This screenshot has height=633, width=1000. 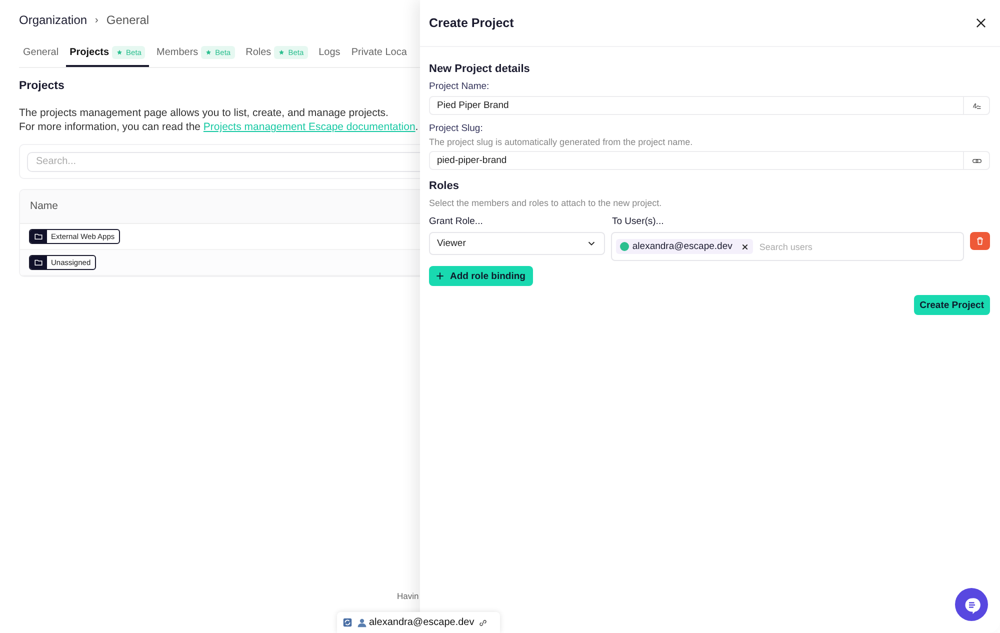 I want to click on project-name-field: Pied Piper Brand, so click(x=696, y=105).